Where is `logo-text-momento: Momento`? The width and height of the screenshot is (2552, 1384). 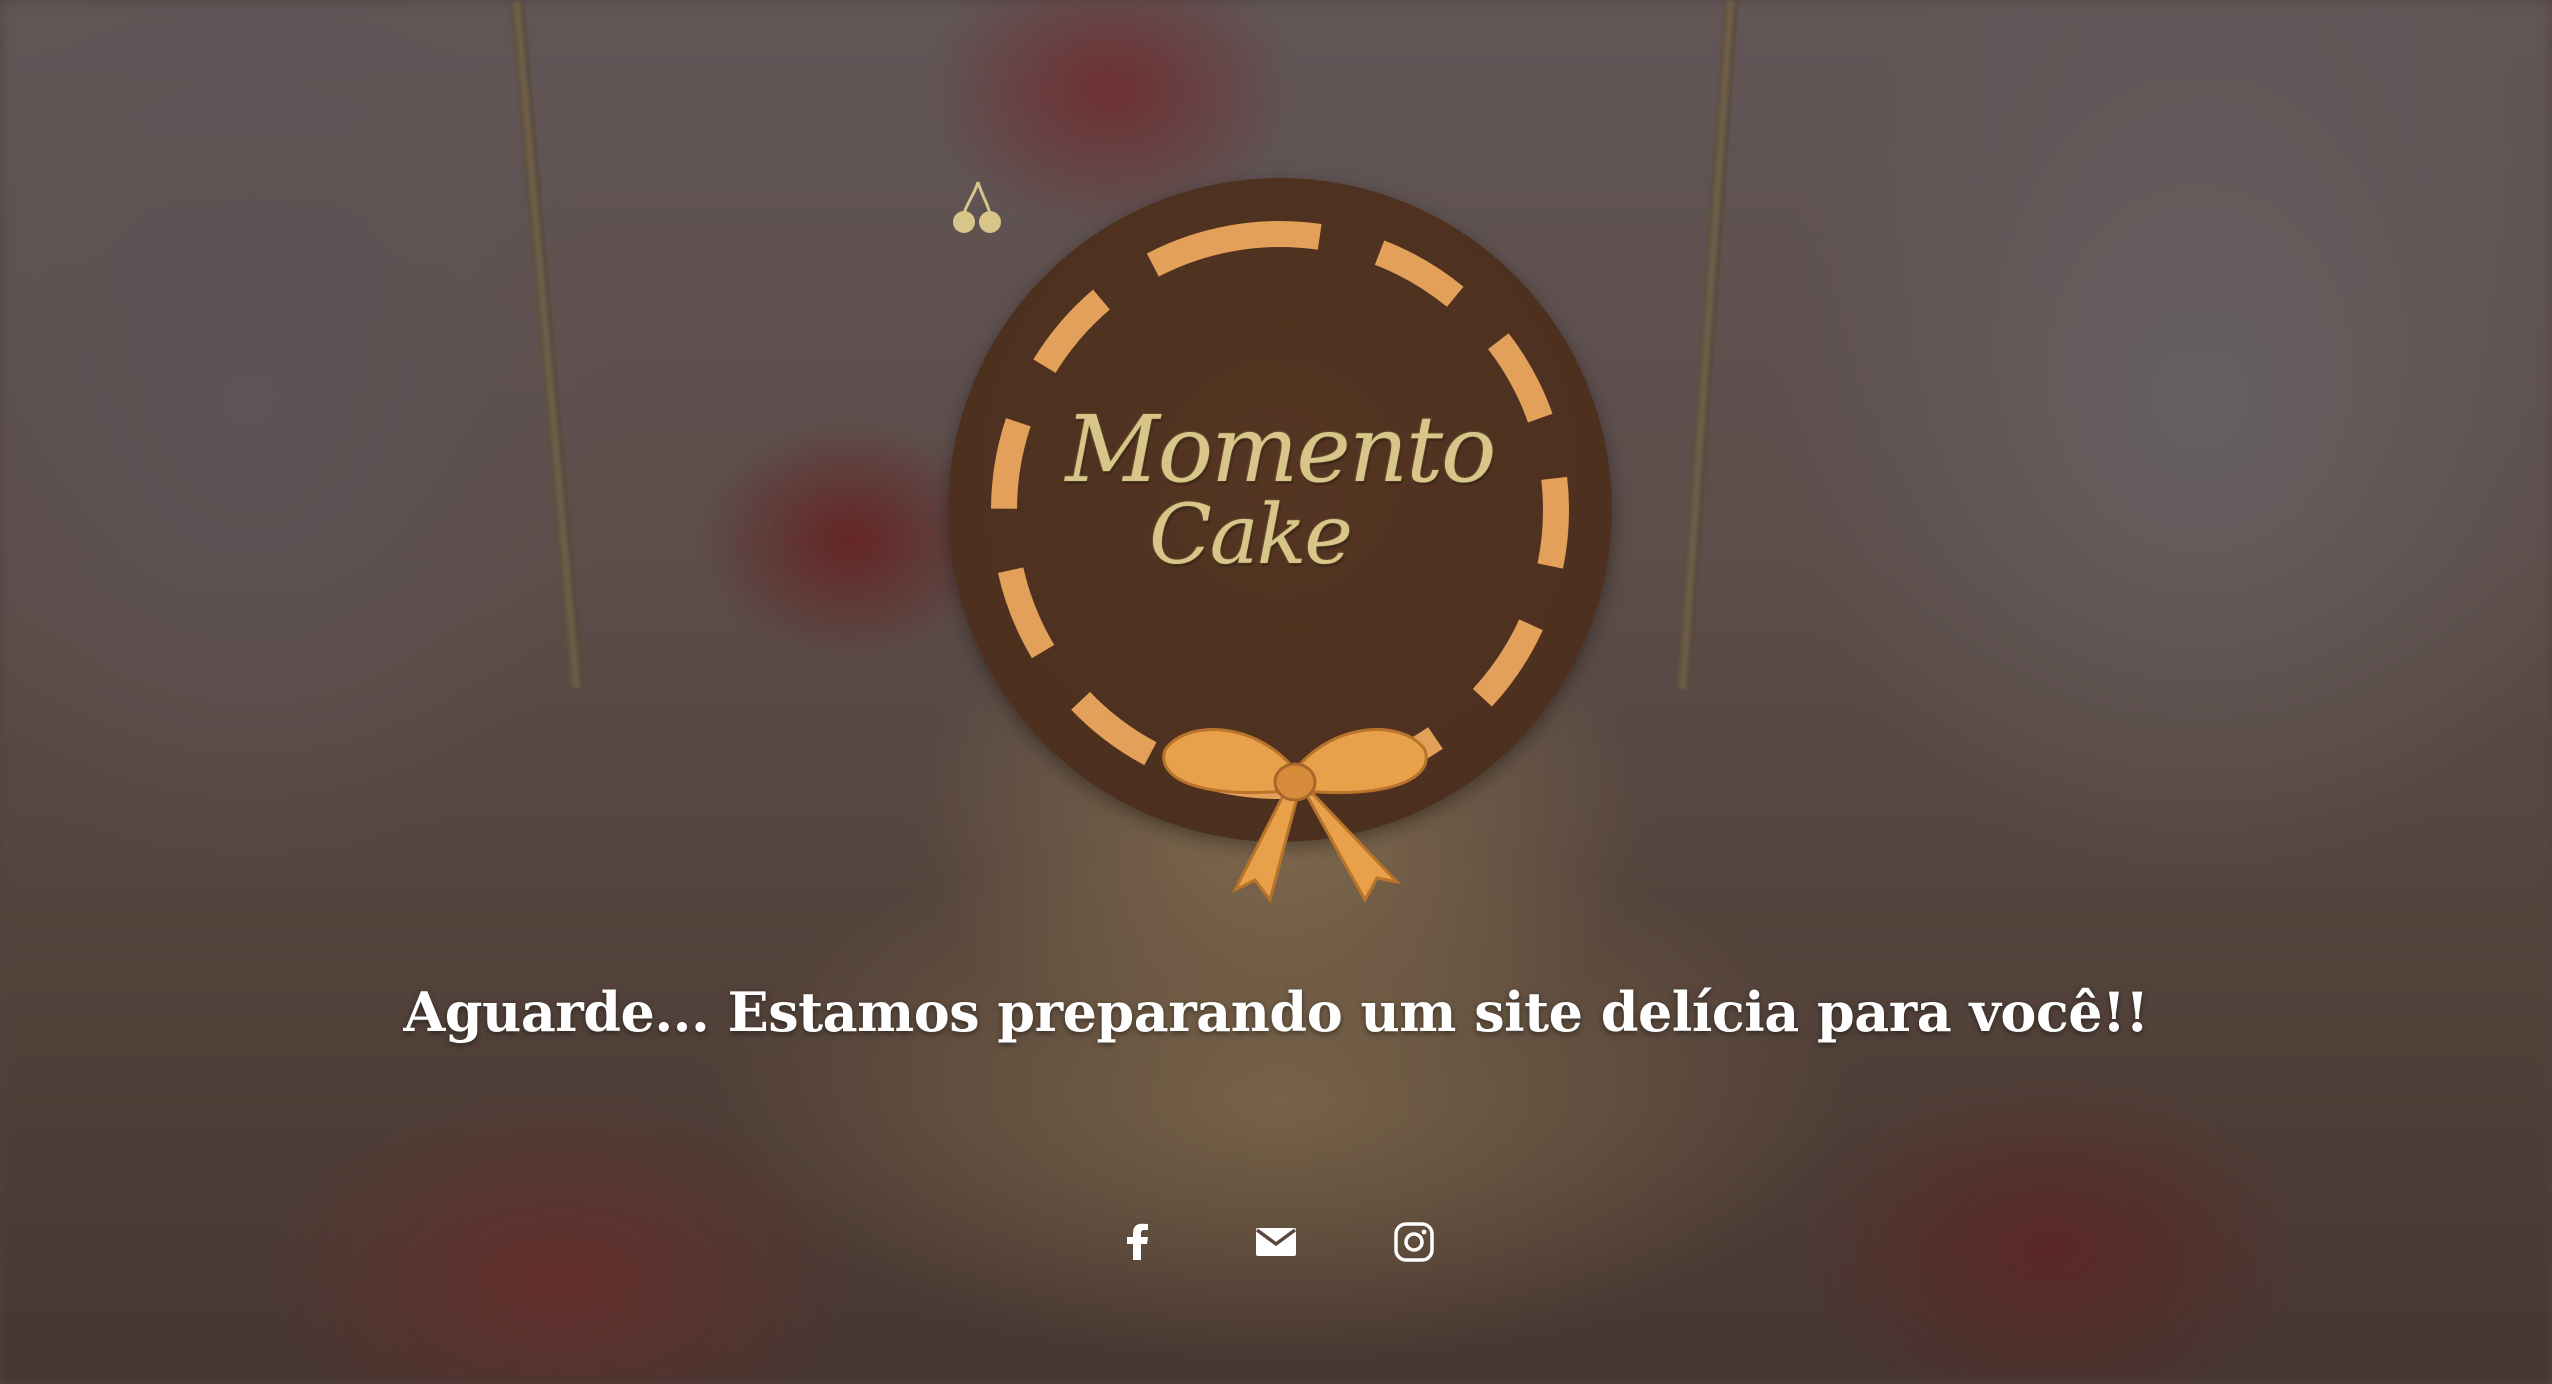 logo-text-momento: Momento is located at coordinates (1281, 449).